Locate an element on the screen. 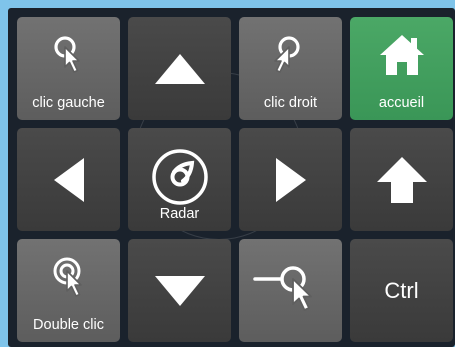 Image resolution: width=455 pixels, height=347 pixels. home-label: accueil is located at coordinates (401, 103).